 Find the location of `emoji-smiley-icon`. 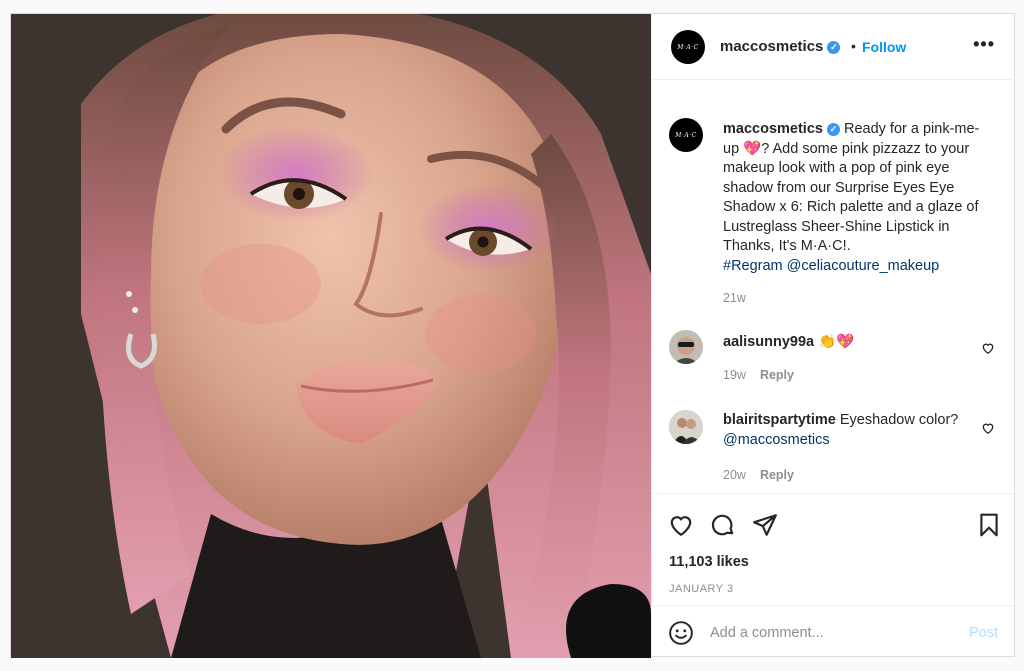

emoji-smiley-icon is located at coordinates (681, 633).